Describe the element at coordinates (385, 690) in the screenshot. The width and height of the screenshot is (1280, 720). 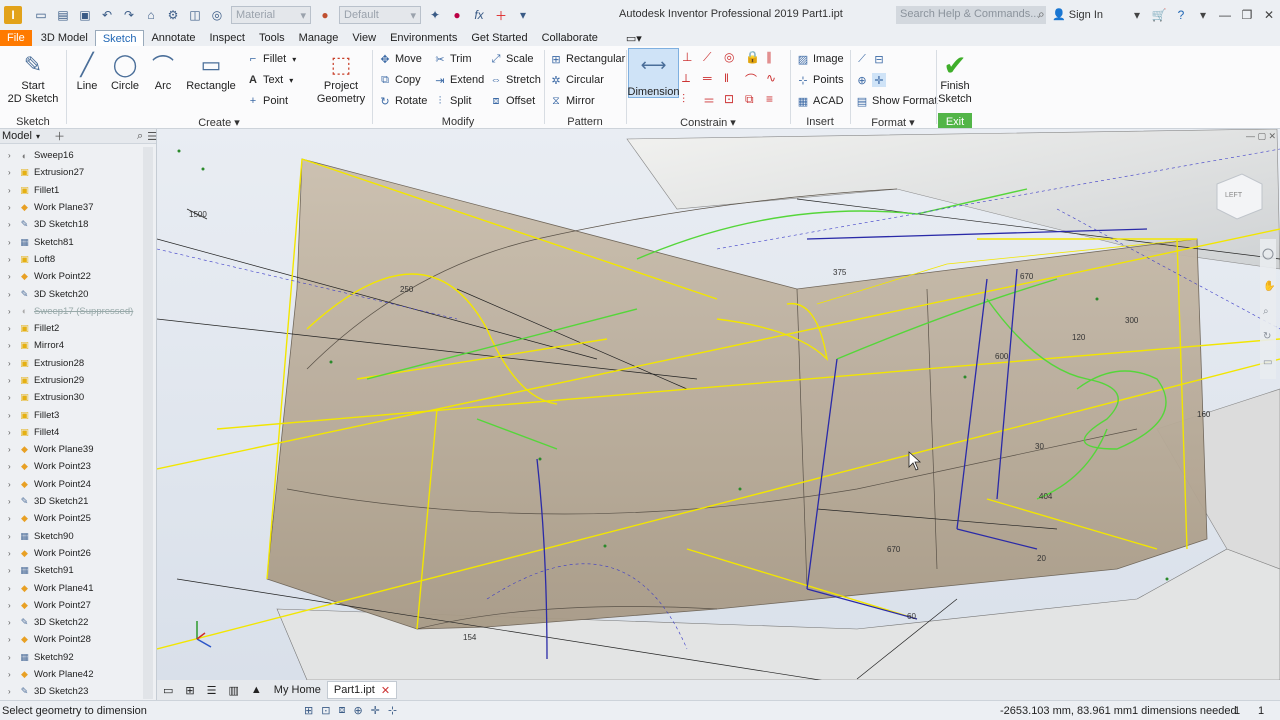
I see `close-tab-icon: ✕` at that location.